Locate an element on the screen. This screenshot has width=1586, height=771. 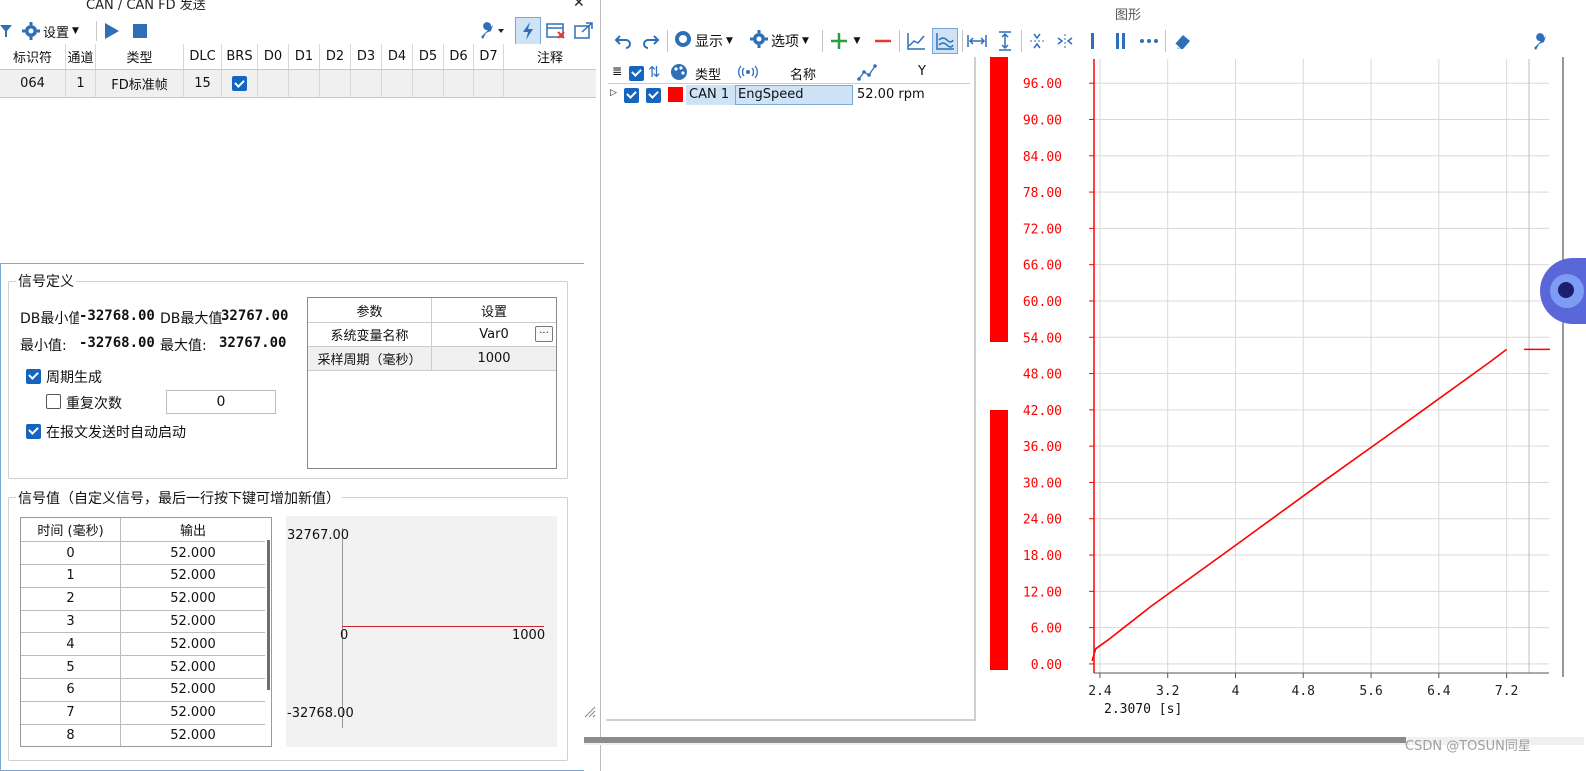
table-row: 1 52.000 is located at coordinates (143, 576).